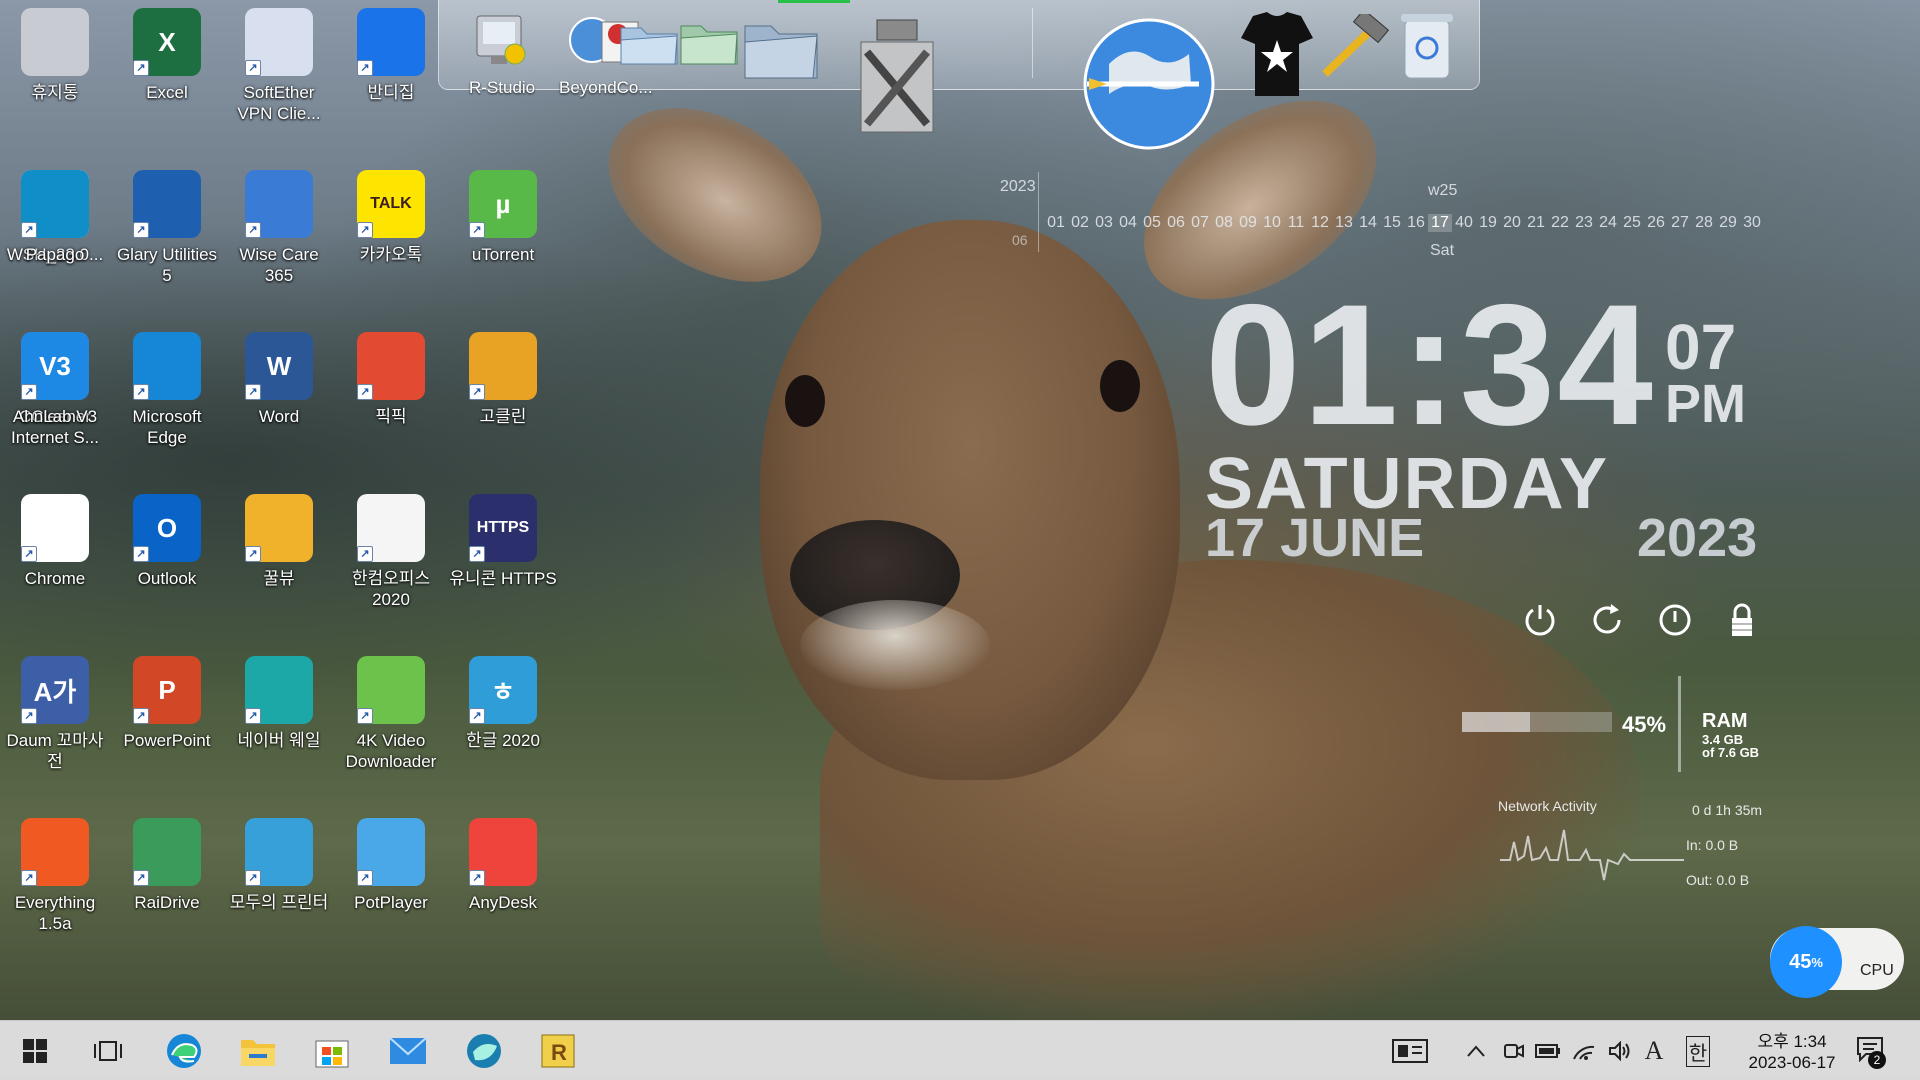 This screenshot has width=1920, height=1080. What do you see at coordinates (484, 1051) in the screenshot?
I see `taskbar-whale` at bounding box center [484, 1051].